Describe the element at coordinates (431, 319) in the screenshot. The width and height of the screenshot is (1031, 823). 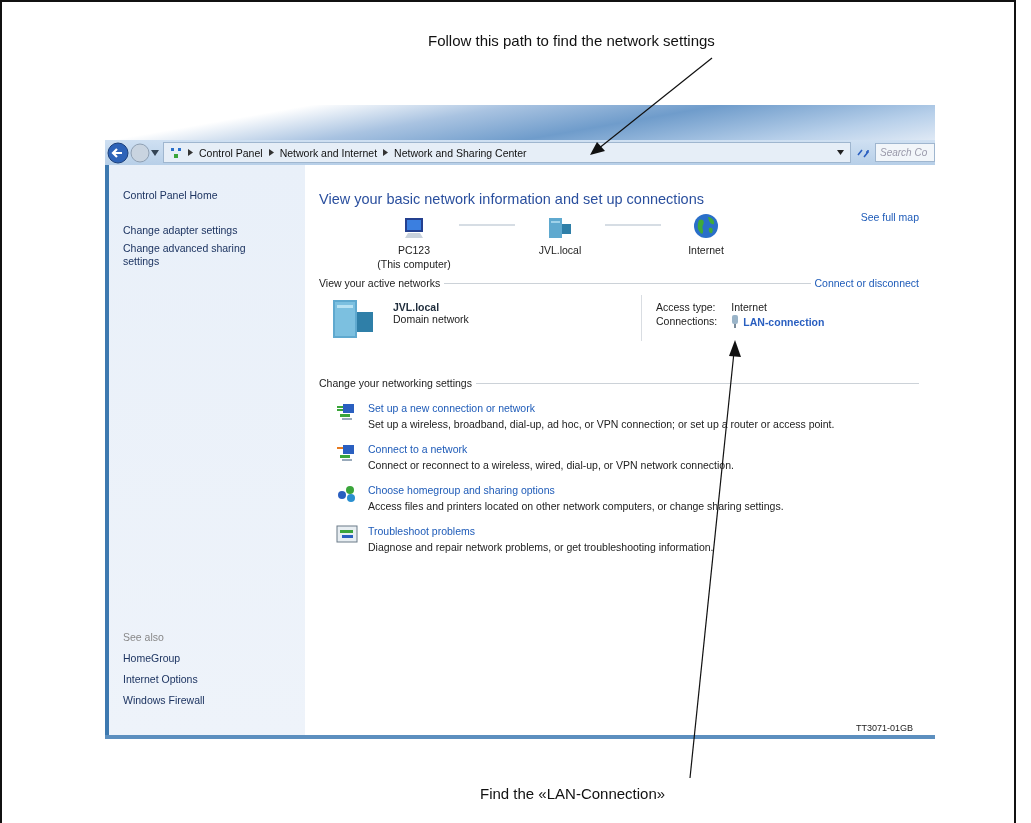
I see `network-type: Domain network` at that location.